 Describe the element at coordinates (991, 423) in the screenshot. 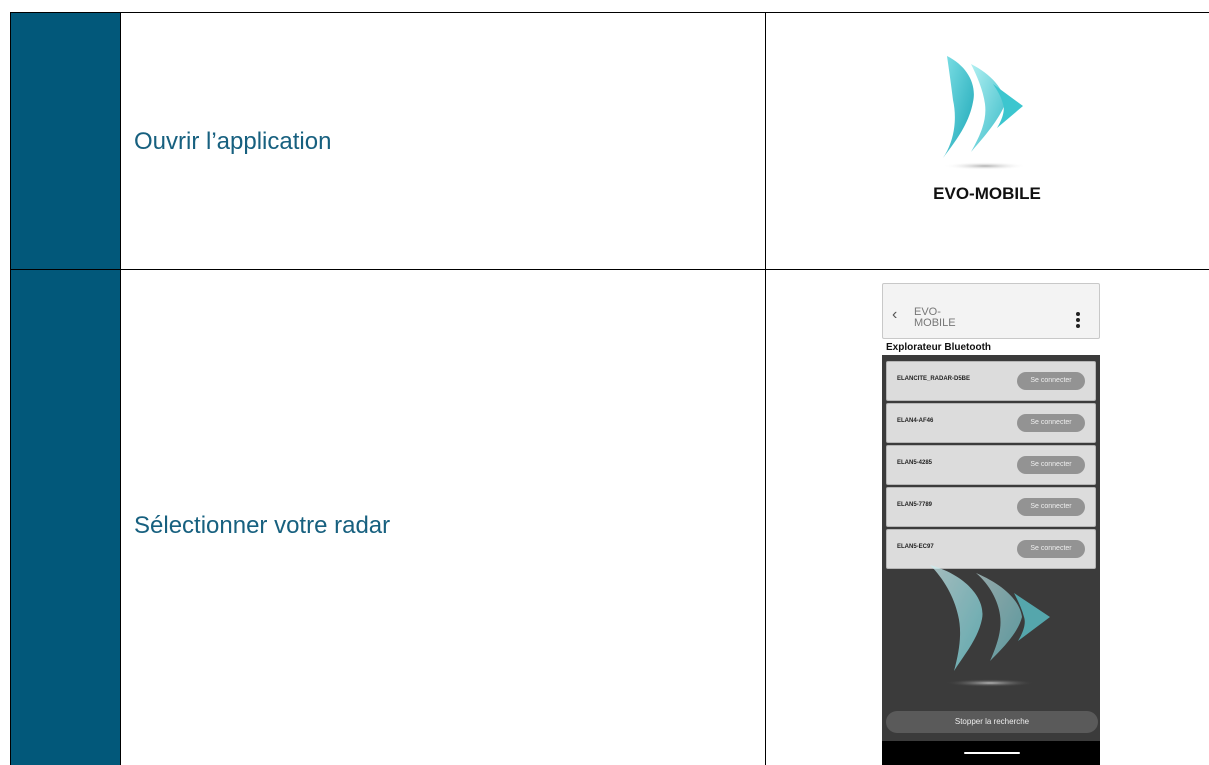

I see `device-row: ELAN4-AF46 Se connecter` at that location.